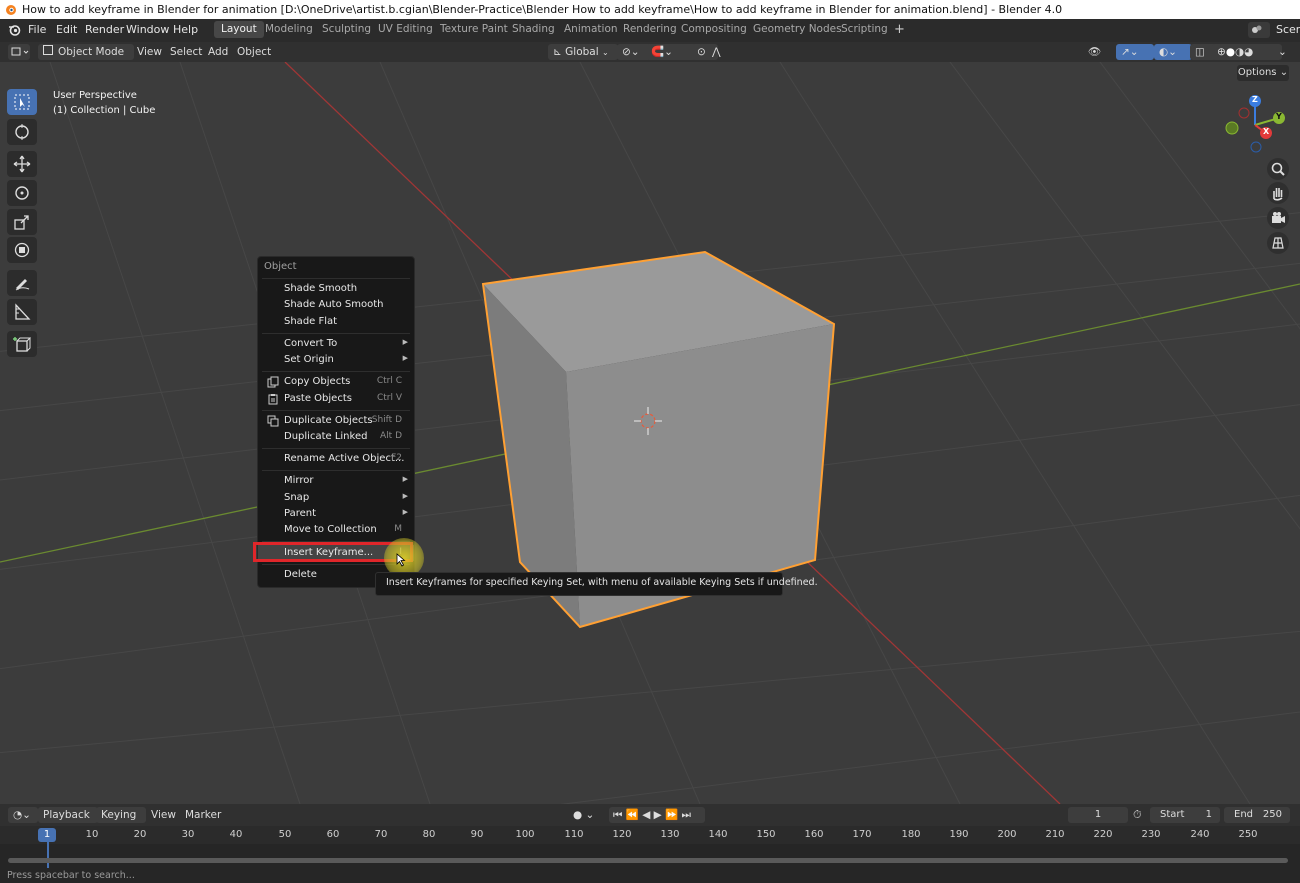  Describe the element at coordinates (648, 860) in the screenshot. I see `timeline-scrollbar` at that location.